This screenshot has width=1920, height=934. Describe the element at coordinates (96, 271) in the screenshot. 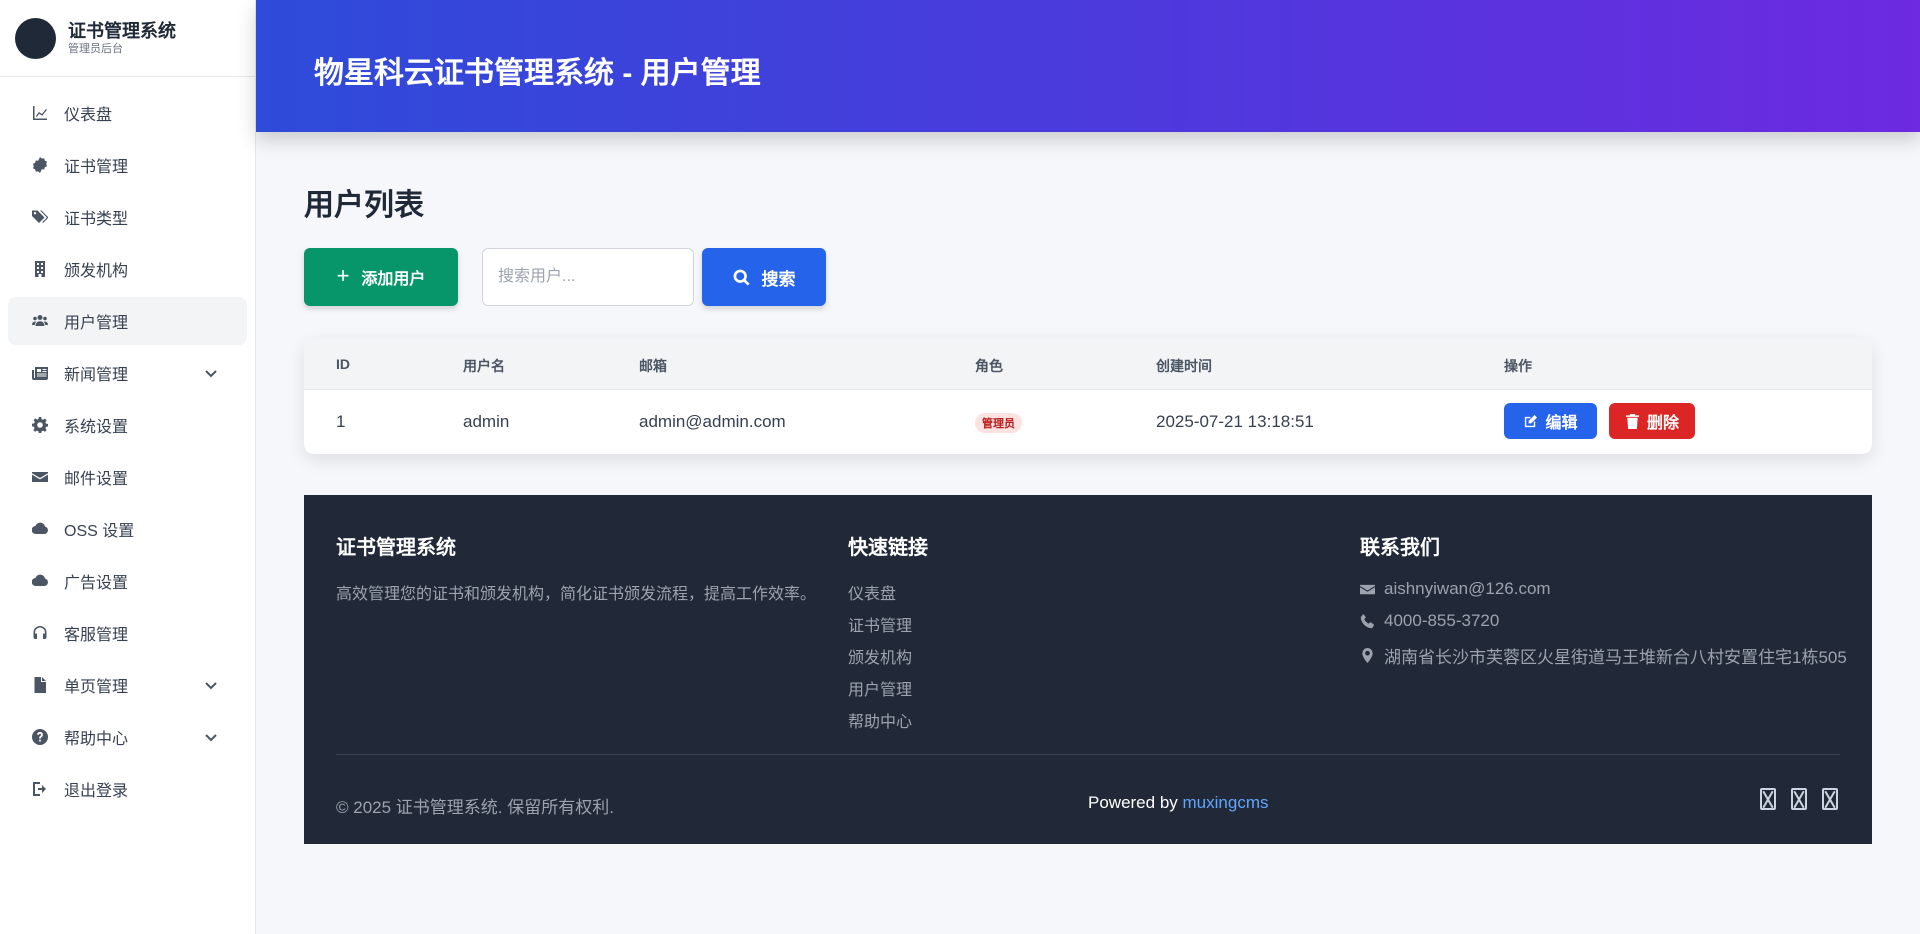

I see `sidebar-item-label: 颁发机构` at that location.